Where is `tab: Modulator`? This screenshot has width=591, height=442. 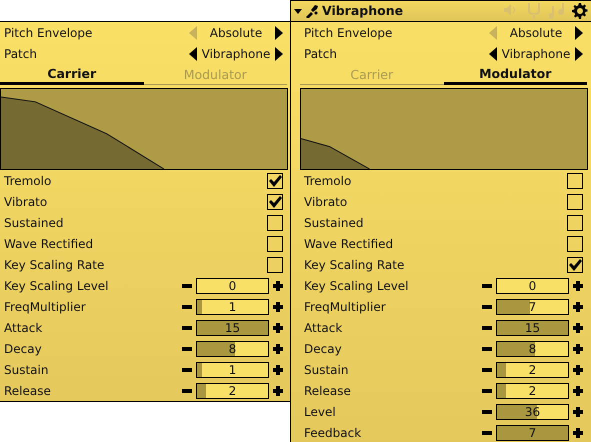
tab: Modulator is located at coordinates (515, 74).